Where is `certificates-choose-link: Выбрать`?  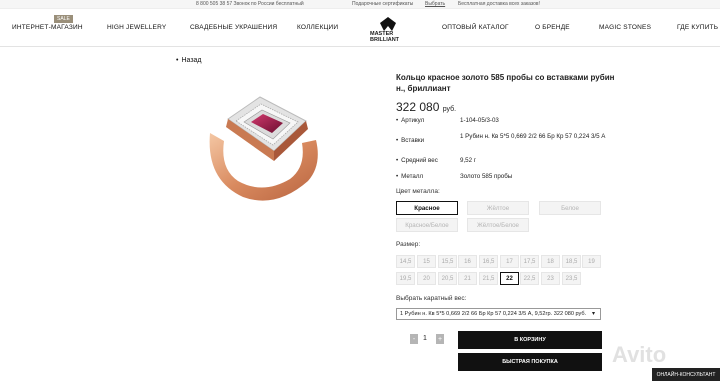
certificates-choose-link: Выбрать is located at coordinates (435, 4).